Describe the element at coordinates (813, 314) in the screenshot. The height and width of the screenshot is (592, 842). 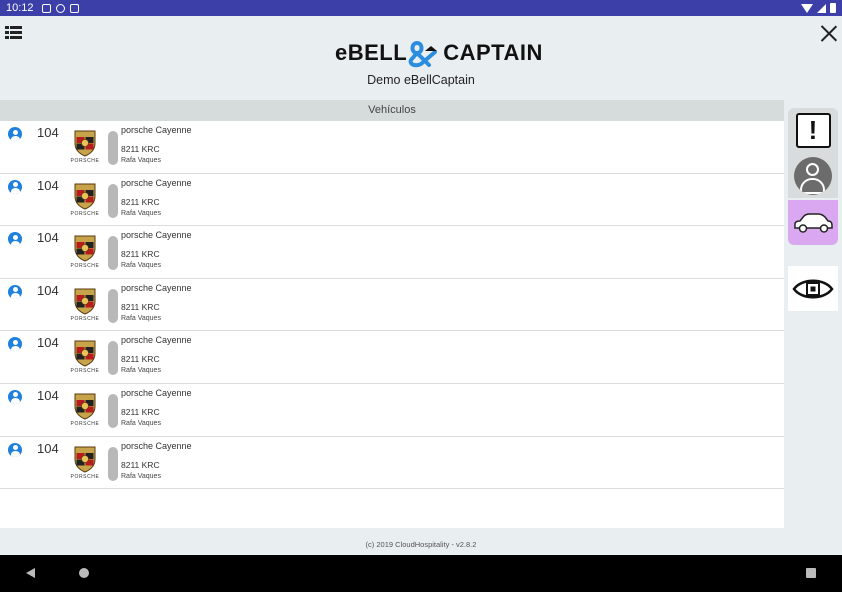
I see `side-toolbar: !` at that location.